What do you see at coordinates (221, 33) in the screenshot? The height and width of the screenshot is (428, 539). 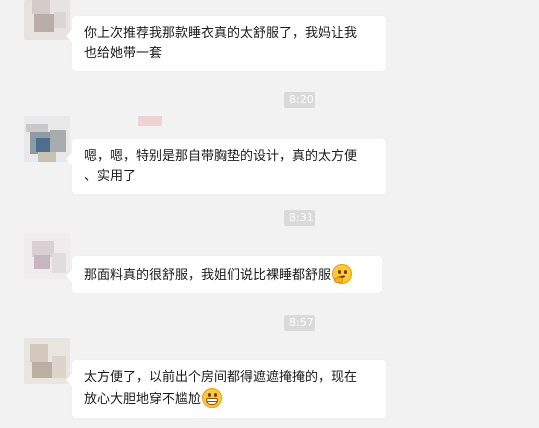 I see `message-text-line: 你上次推荐我那款睡衣真的太舒服了，我妈让我` at bounding box center [221, 33].